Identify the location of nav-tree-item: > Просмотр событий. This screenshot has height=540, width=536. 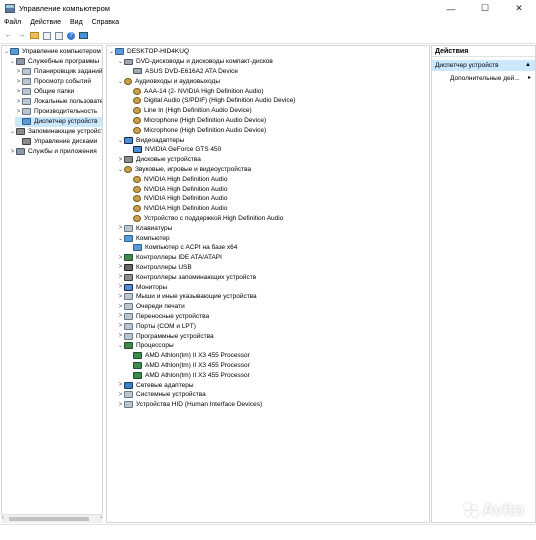
(58, 82).